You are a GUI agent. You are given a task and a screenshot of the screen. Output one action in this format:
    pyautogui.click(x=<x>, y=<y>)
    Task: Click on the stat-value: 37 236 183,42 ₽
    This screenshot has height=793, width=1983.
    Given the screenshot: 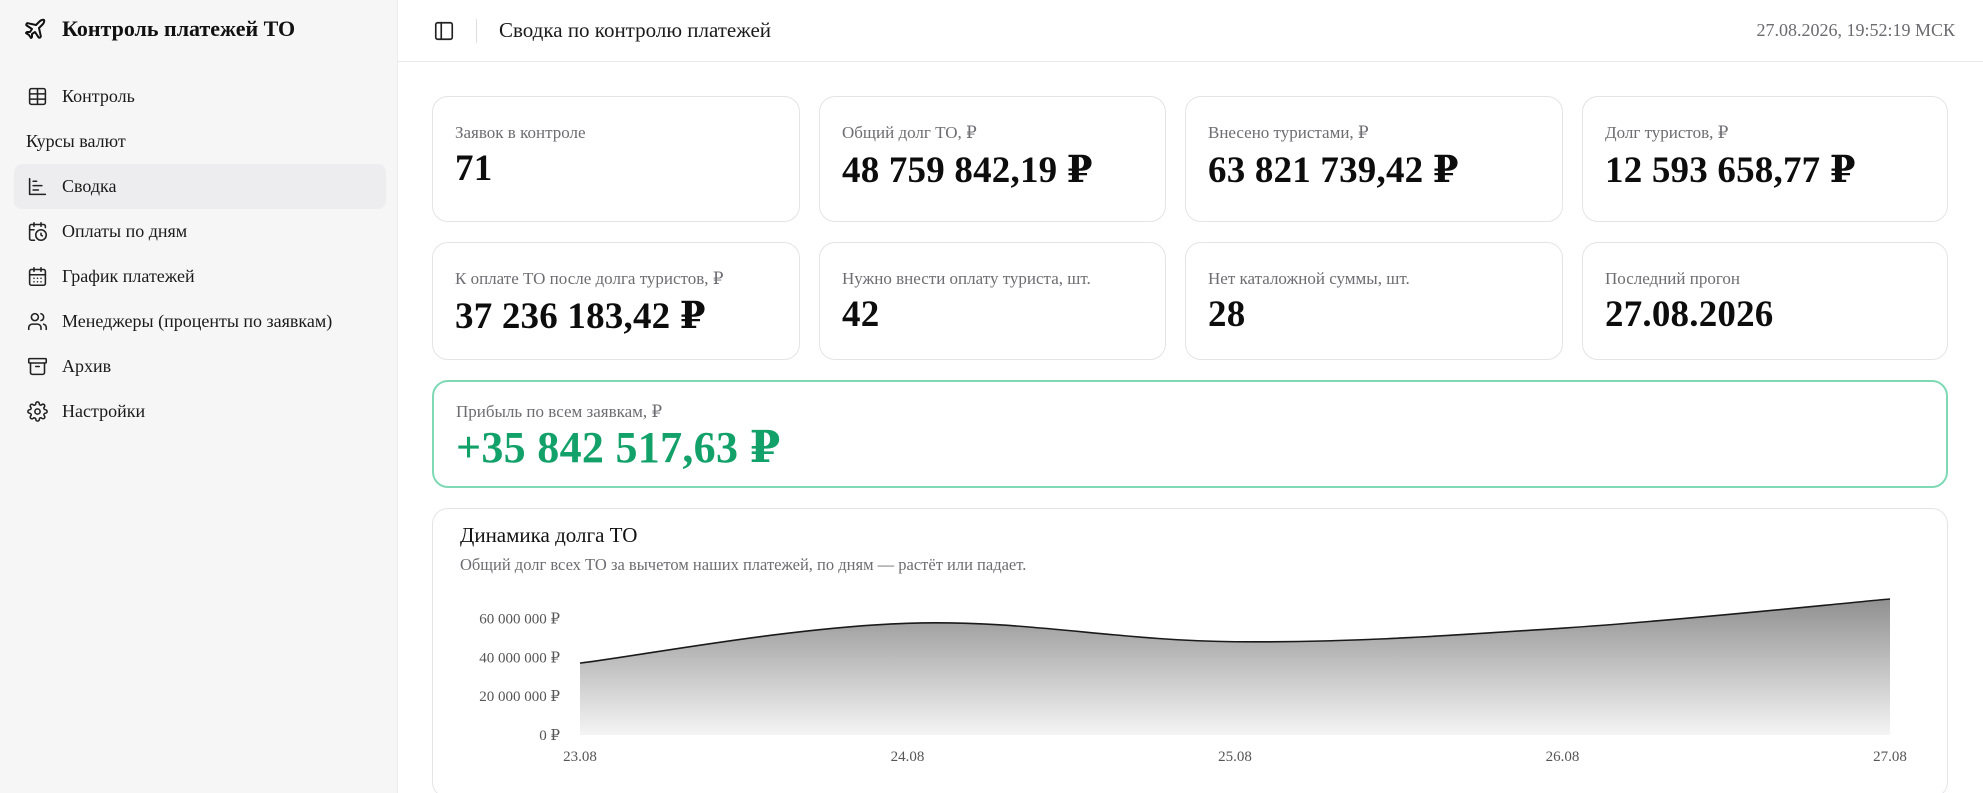 What is the action you would take?
    pyautogui.click(x=580, y=316)
    